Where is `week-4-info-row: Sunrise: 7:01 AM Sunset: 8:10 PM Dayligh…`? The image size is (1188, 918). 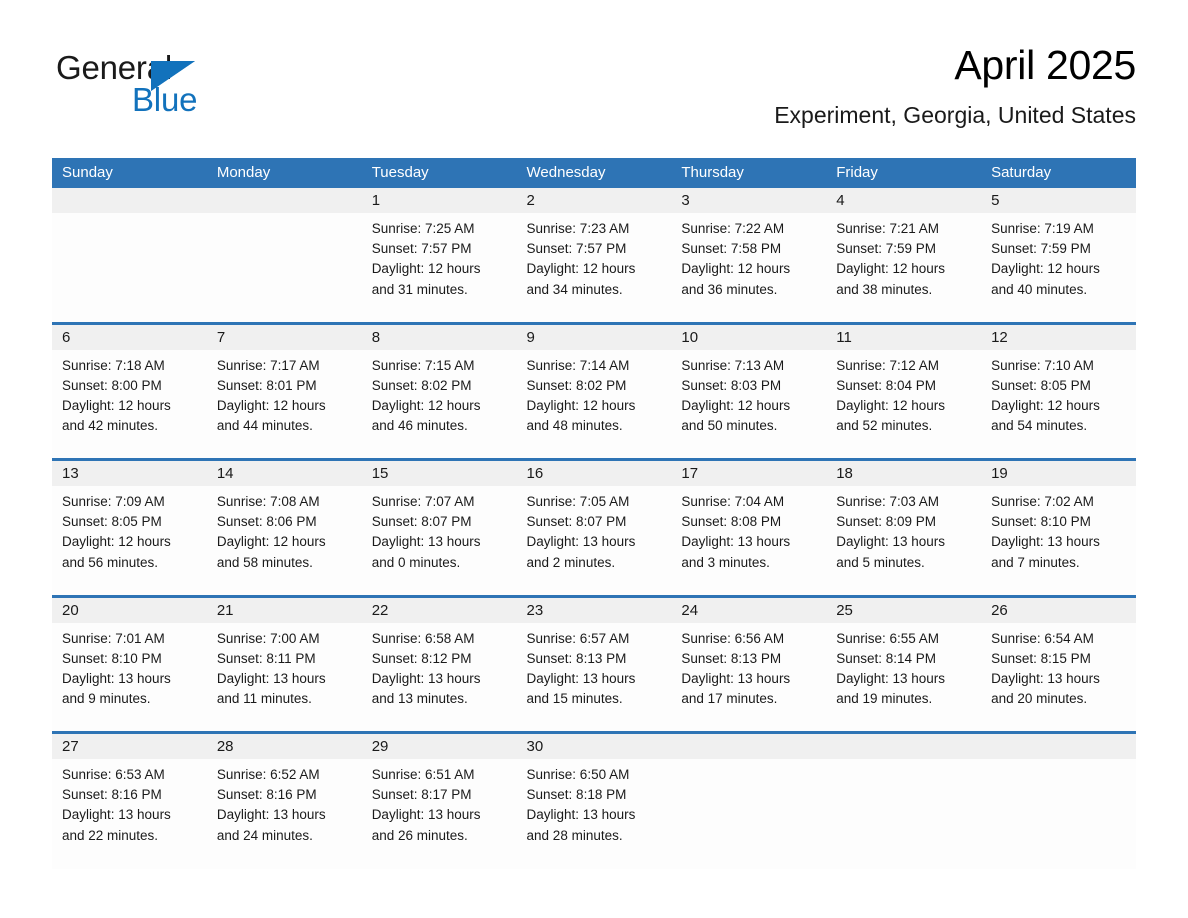 week-4-info-row: Sunrise: 7:01 AM Sunset: 8:10 PM Dayligh… is located at coordinates (594, 677).